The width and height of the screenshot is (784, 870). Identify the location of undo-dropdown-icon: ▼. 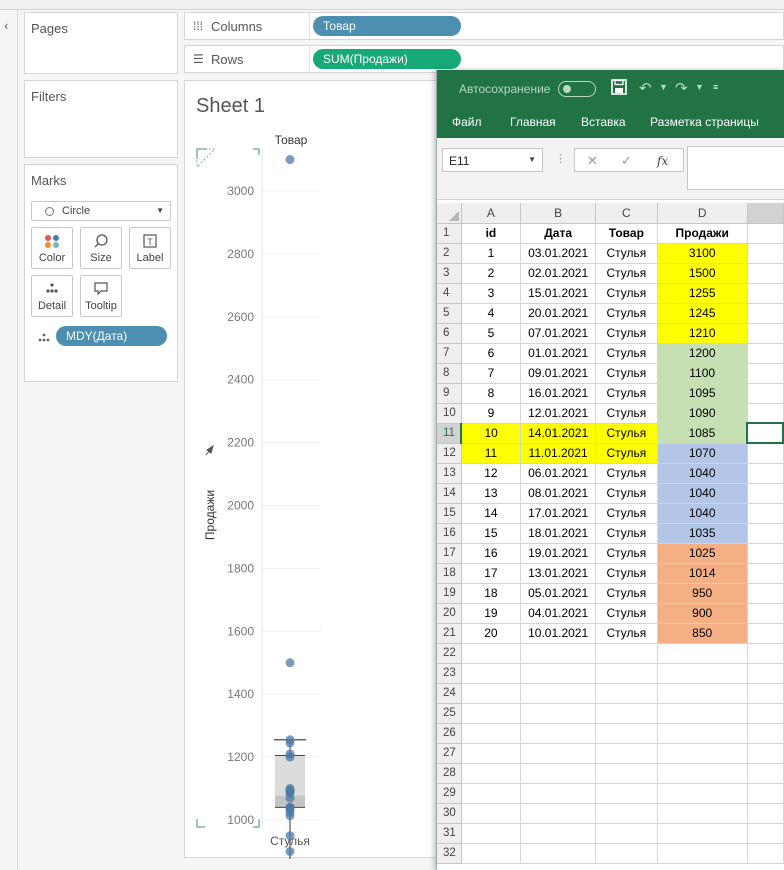
(663, 87).